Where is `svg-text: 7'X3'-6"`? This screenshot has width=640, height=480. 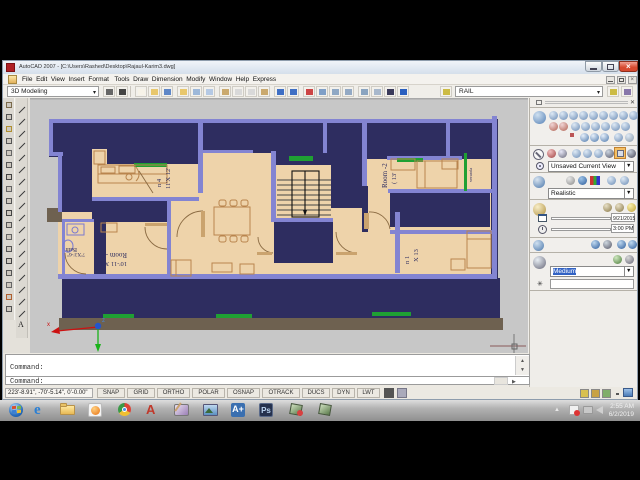
svg-text: 7'X3'-6" is located at coordinates (76, 254).